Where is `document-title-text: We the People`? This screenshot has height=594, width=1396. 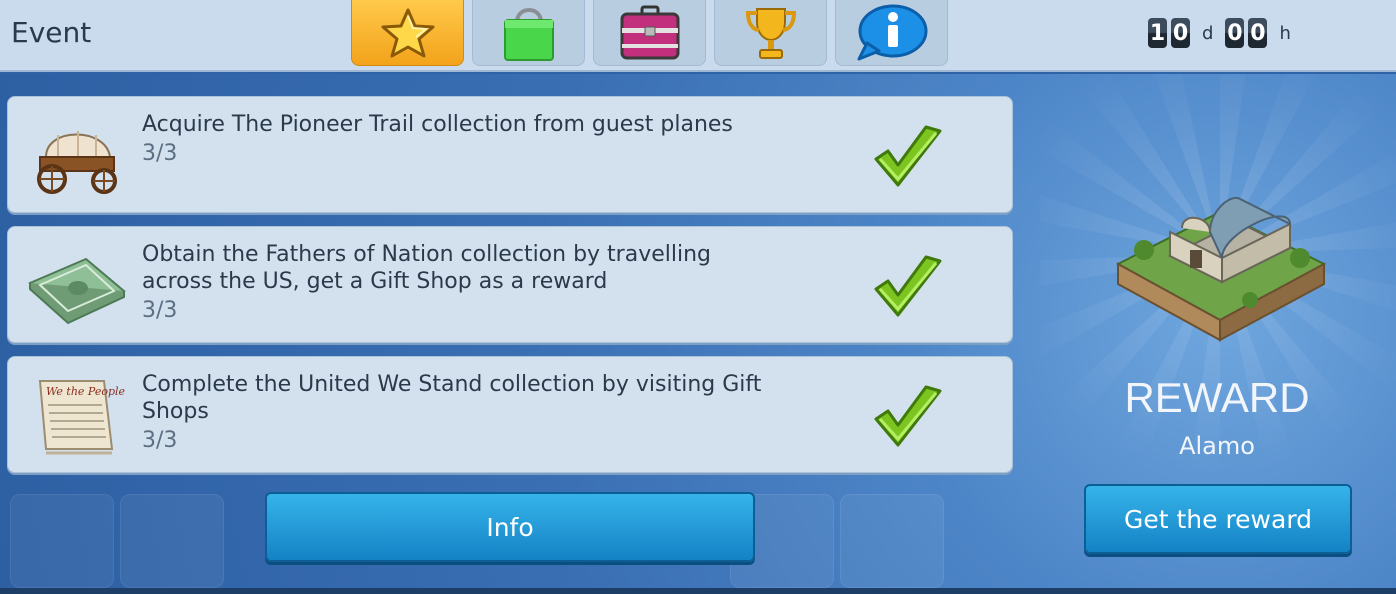
document-title-text: We the People is located at coordinates (86, 391).